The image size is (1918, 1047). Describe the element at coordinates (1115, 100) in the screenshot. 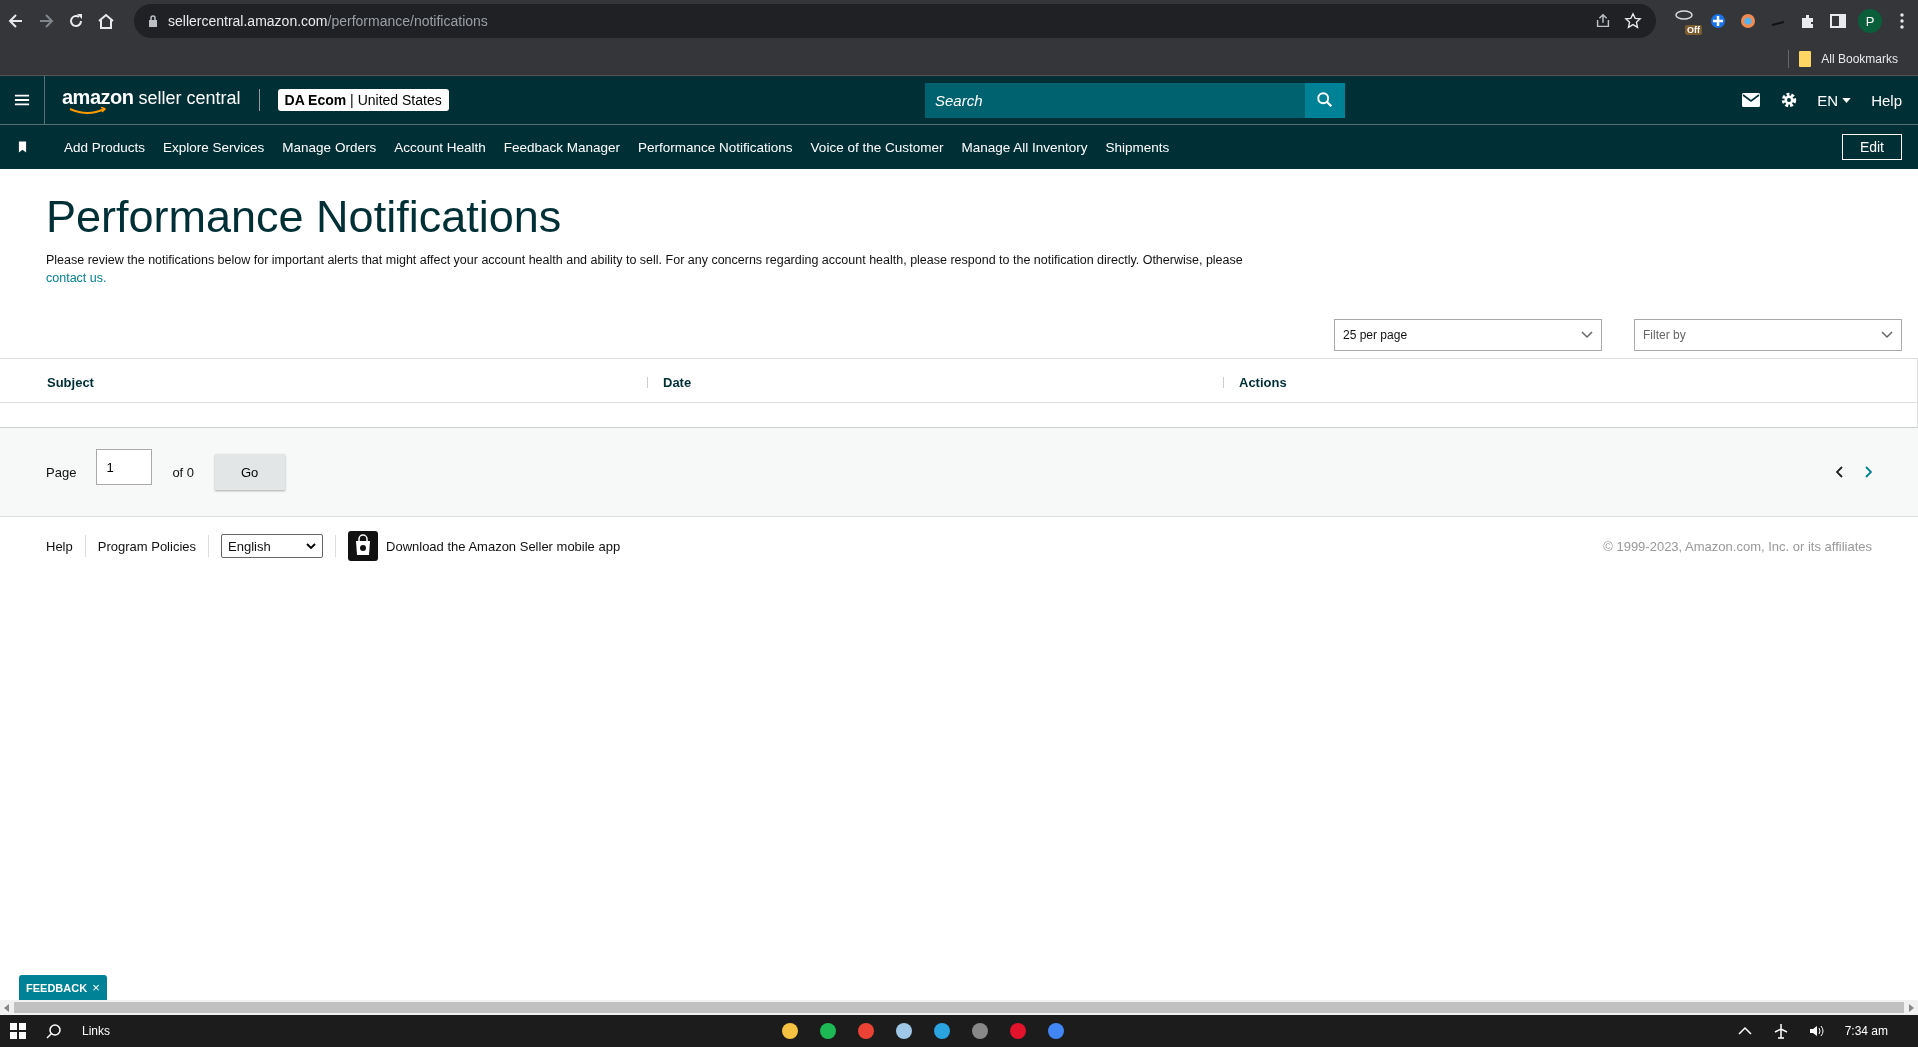

I see `search-field: Search` at that location.